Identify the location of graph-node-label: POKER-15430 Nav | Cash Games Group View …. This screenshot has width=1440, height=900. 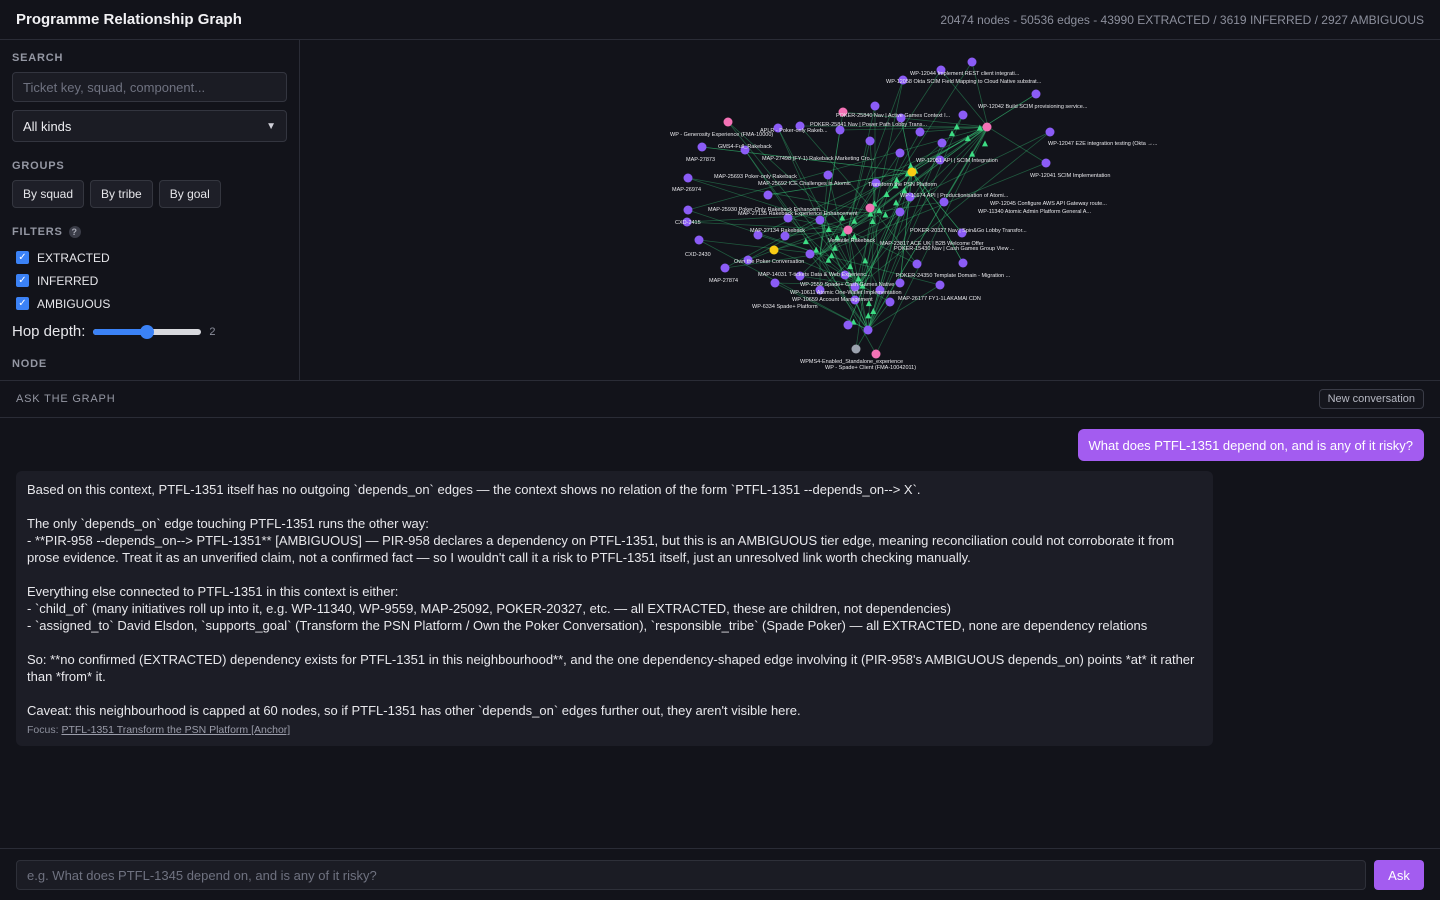
(954, 249).